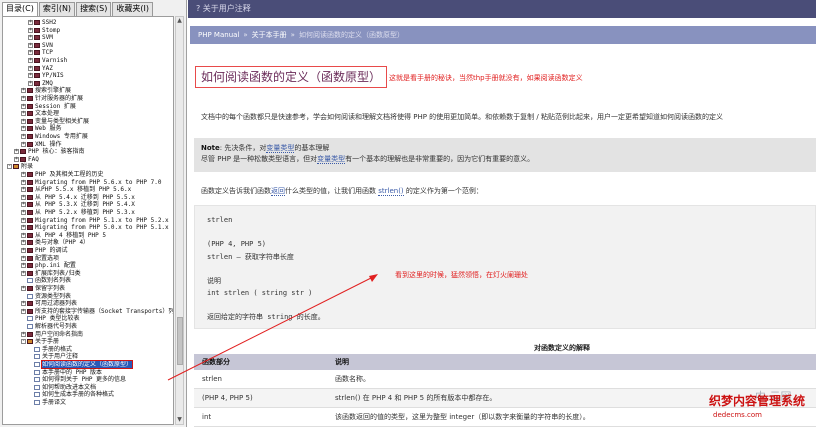  Describe the element at coordinates (46, 296) in the screenshot. I see `tree-item: 资源类型列表` at that location.